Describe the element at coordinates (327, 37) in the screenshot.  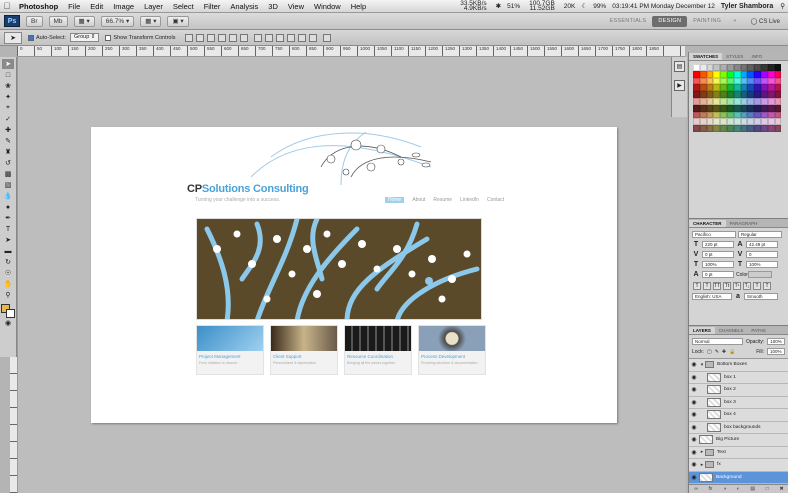
I see `auto-align-icon` at that location.